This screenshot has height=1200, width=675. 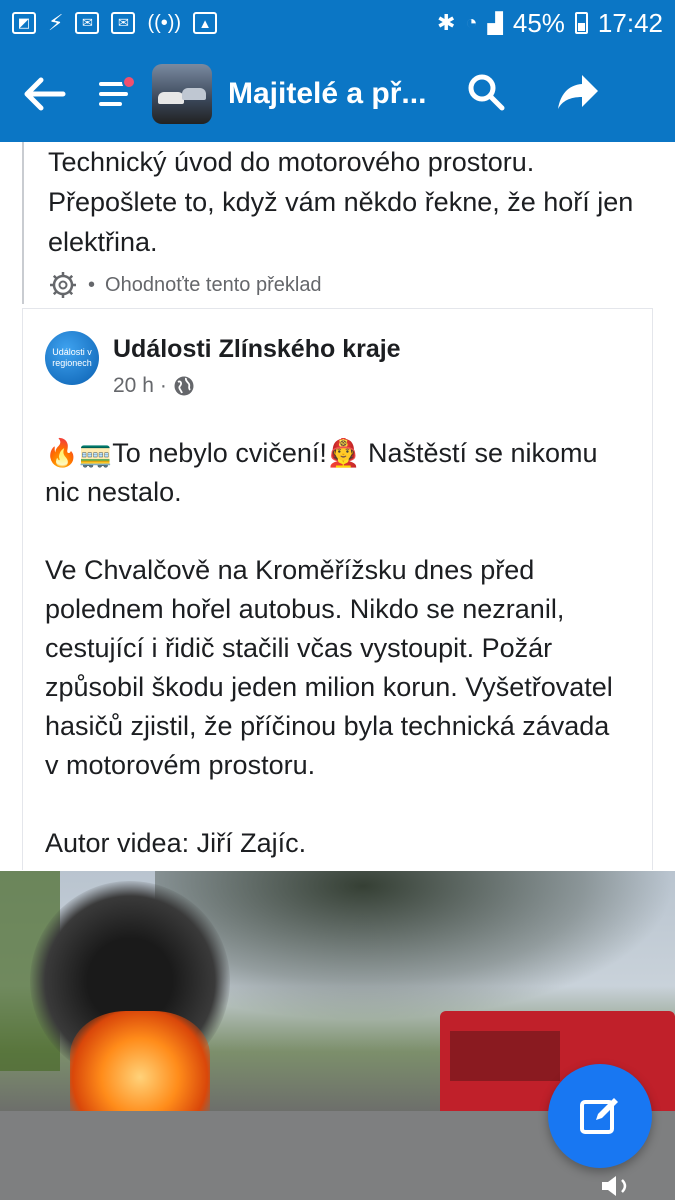 What do you see at coordinates (24, 23) in the screenshot?
I see `square-icon: ◩` at bounding box center [24, 23].